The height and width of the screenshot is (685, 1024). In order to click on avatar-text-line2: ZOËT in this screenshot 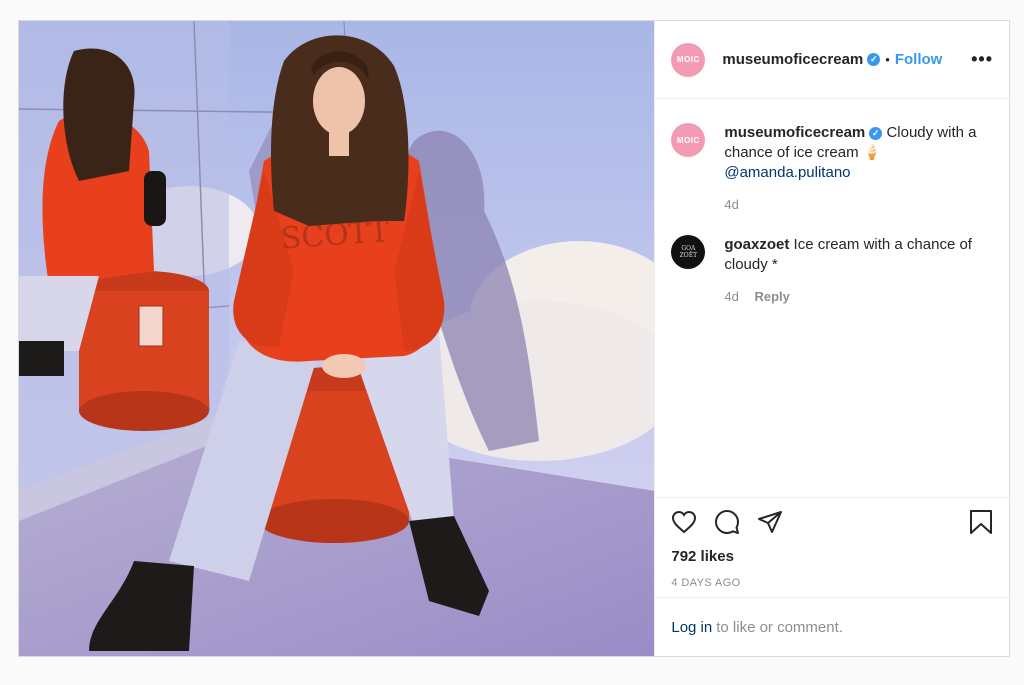, I will do `click(688, 255)`.